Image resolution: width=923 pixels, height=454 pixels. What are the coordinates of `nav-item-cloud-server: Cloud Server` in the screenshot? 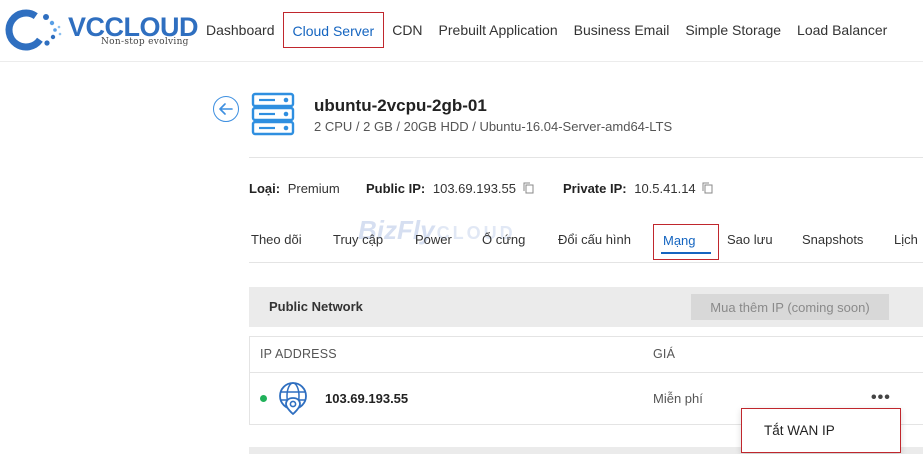 It's located at (333, 30).